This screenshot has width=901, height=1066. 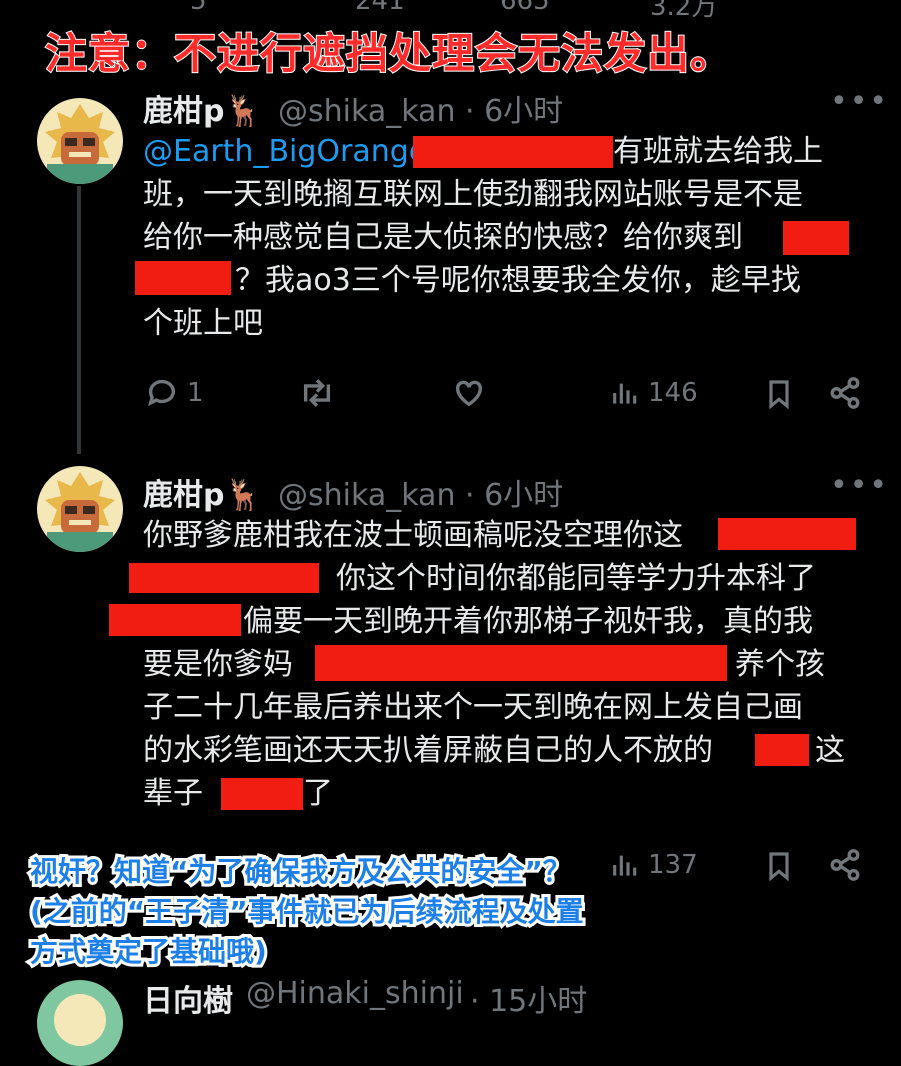 I want to click on views-button: 146, so click(x=653, y=393).